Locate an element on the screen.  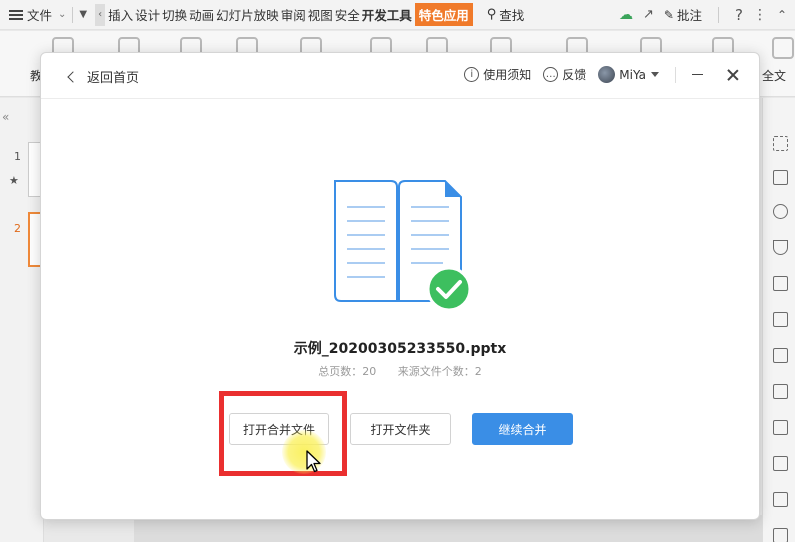
tab-design: 设计 is located at coordinates (147, 15).